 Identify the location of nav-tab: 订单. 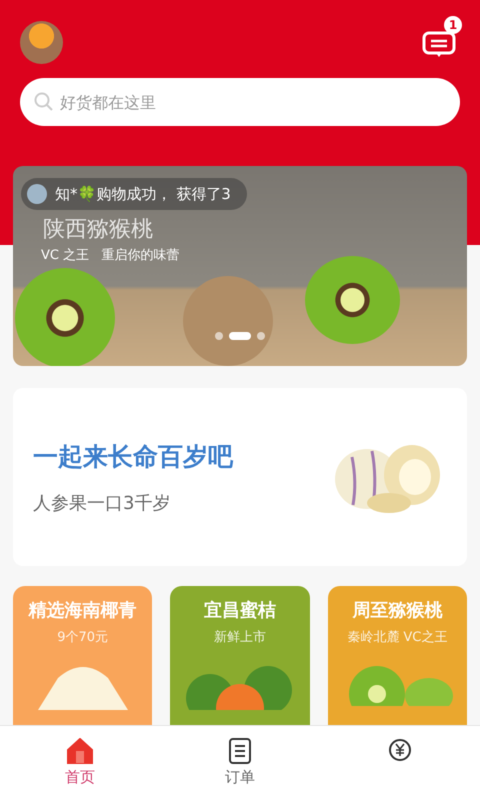
(240, 763).